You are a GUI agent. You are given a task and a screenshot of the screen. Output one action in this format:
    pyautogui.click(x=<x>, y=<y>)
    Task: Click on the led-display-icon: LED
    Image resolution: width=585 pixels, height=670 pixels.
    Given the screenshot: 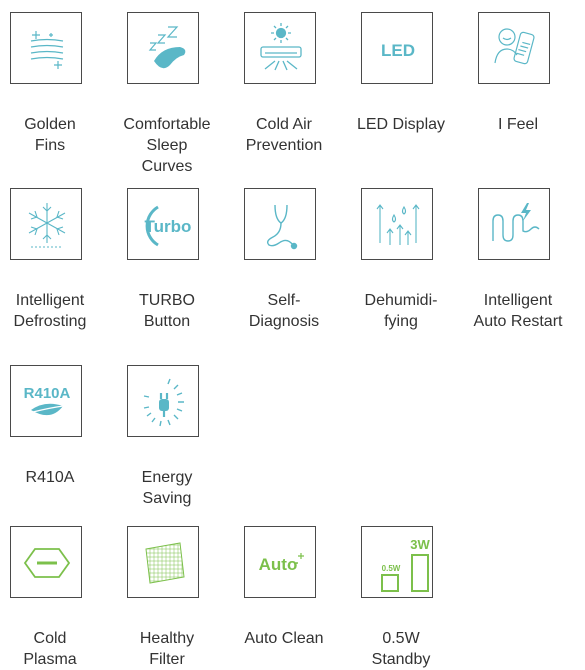 What is the action you would take?
    pyautogui.click(x=398, y=50)
    